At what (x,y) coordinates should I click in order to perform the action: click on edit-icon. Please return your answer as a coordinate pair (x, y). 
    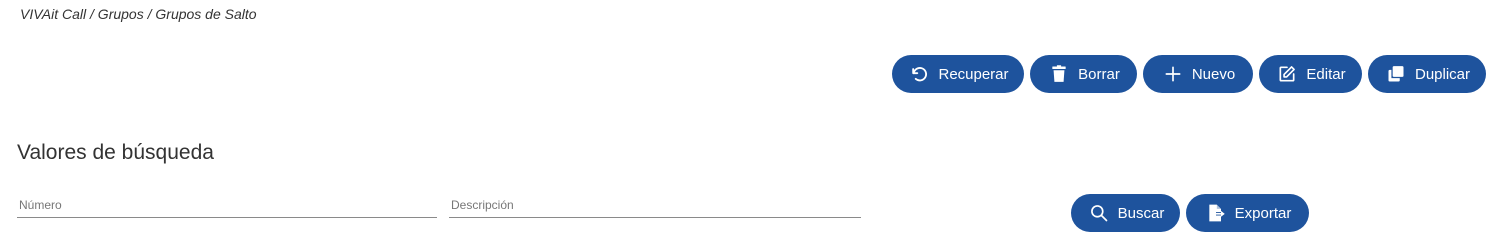
    Looking at the image, I should click on (1287, 74).